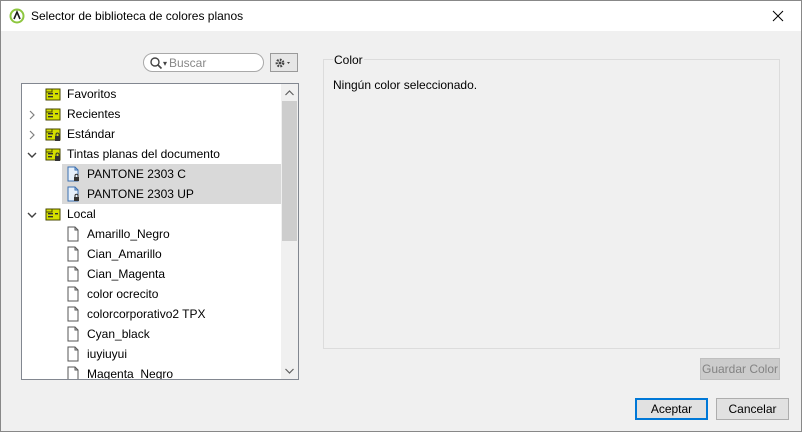  What do you see at coordinates (740, 369) in the screenshot?
I see `save-color-button: Guardar Color` at bounding box center [740, 369].